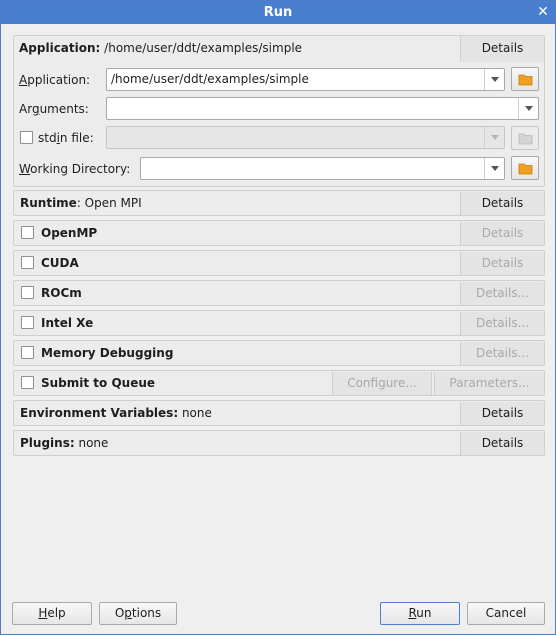 The height and width of the screenshot is (635, 556). I want to click on queue-label: Submit to Queue, so click(98, 383).